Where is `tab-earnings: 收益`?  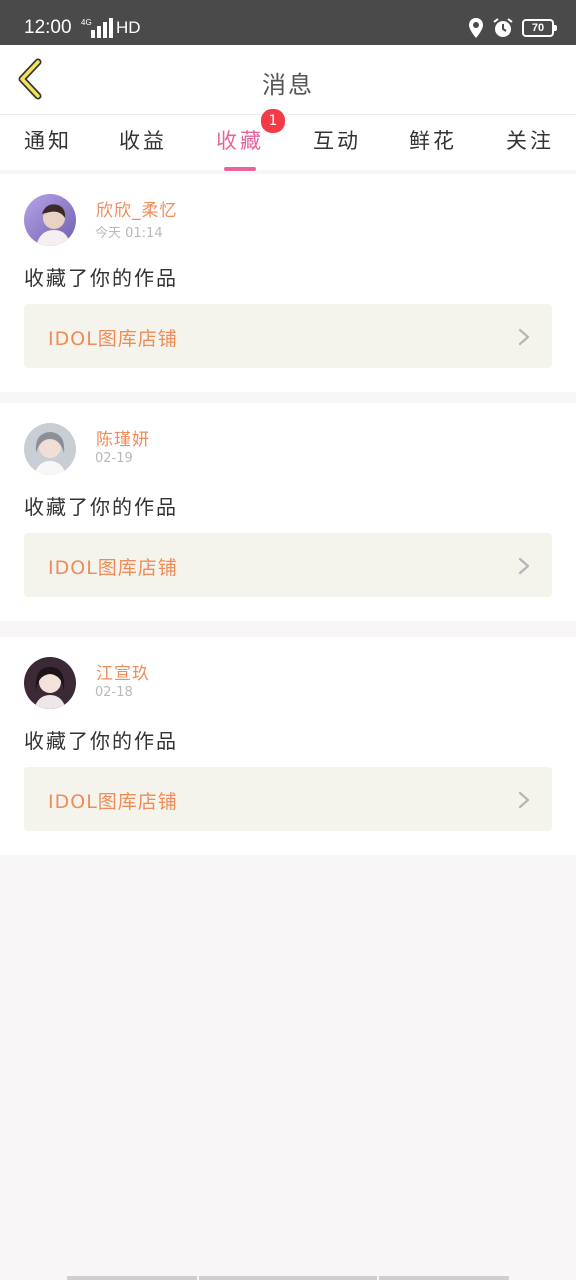
tab-earnings: 收益 is located at coordinates (143, 145).